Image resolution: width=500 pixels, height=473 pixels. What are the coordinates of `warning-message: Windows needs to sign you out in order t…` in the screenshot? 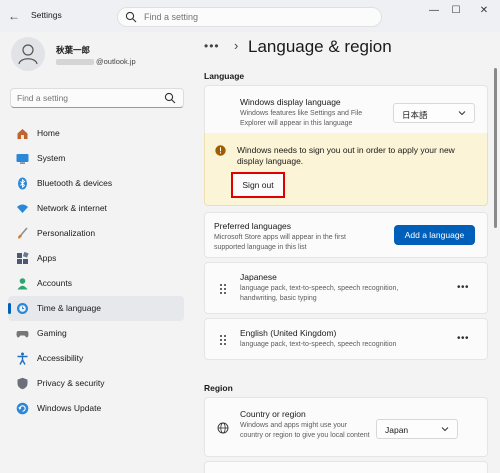 It's located at (346, 155).